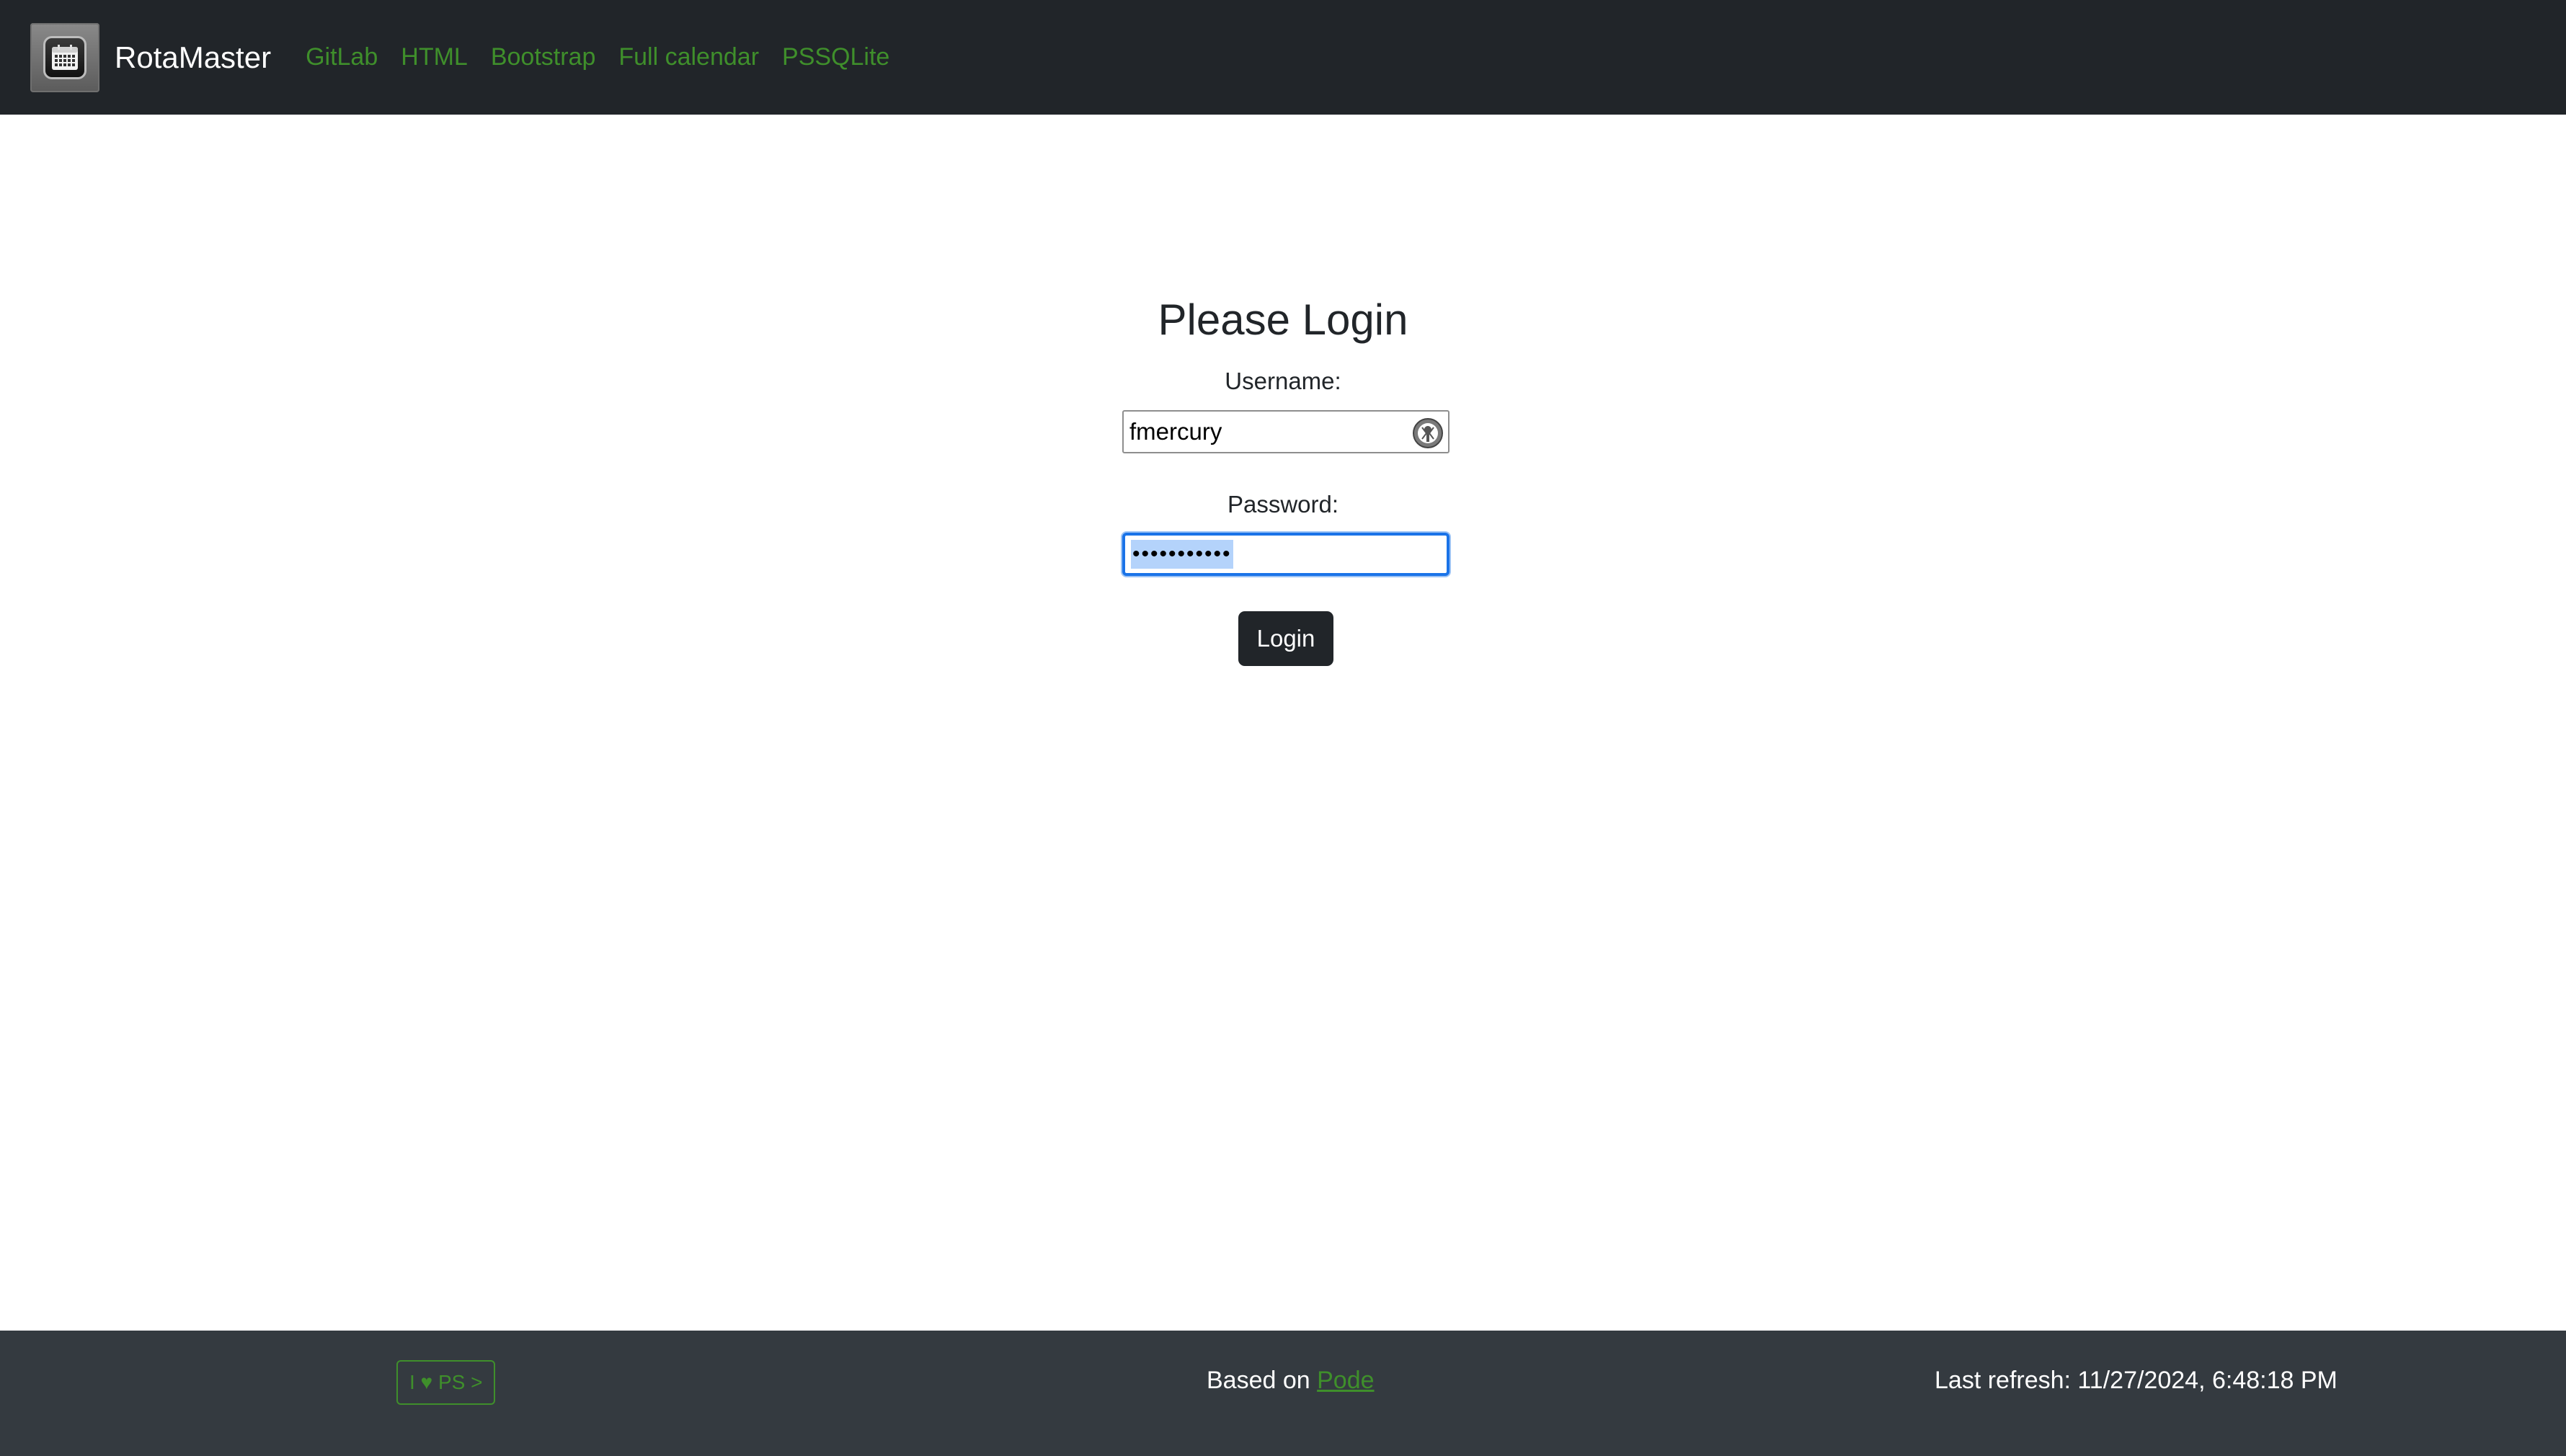 This screenshot has width=2566, height=1456. What do you see at coordinates (1175, 431) in the screenshot?
I see `username-value: fmercury` at bounding box center [1175, 431].